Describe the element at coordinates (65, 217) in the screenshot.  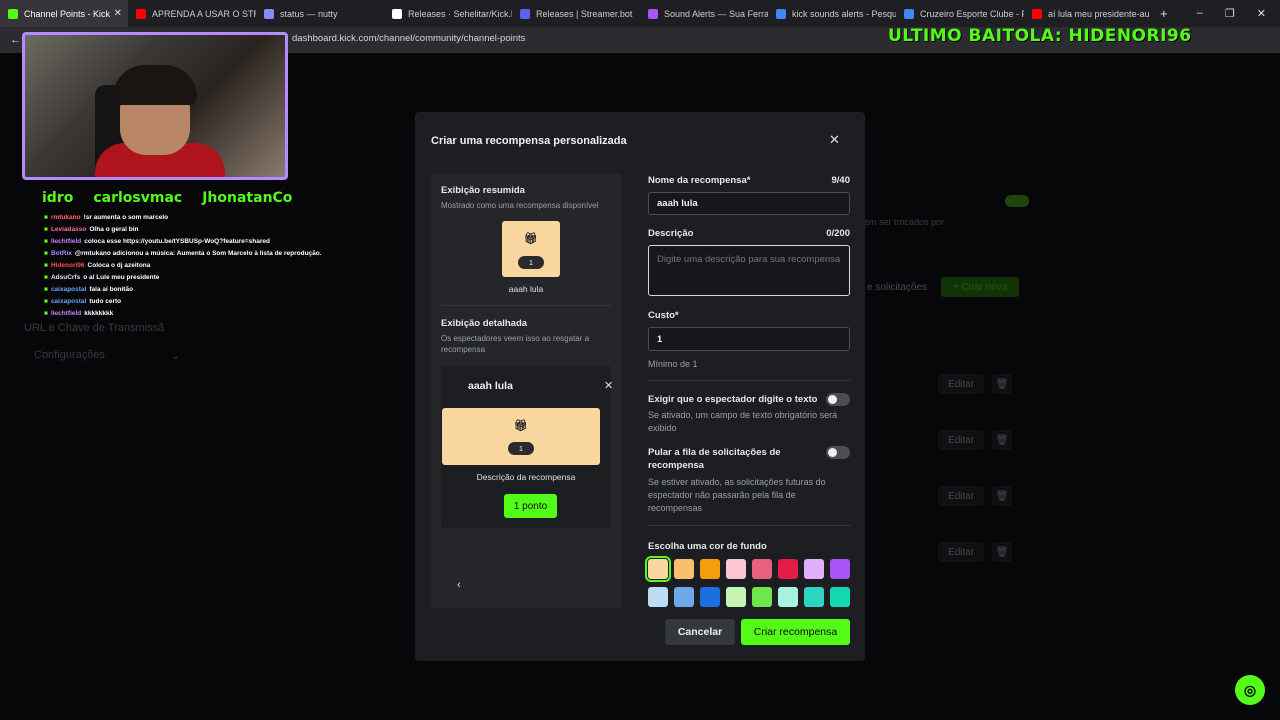
I see `chat-username: rmtukano` at that location.